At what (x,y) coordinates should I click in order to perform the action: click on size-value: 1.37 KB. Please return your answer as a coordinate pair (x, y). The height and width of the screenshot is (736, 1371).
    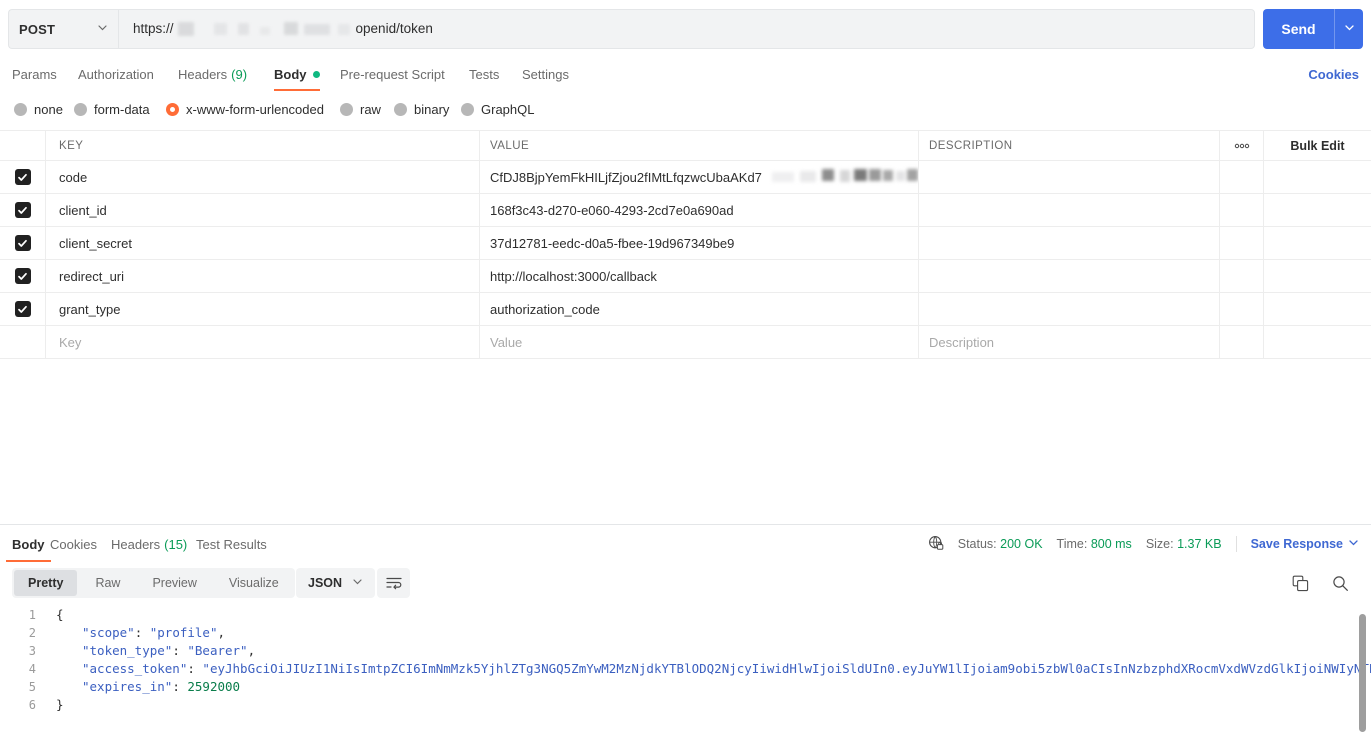
    Looking at the image, I should click on (1199, 544).